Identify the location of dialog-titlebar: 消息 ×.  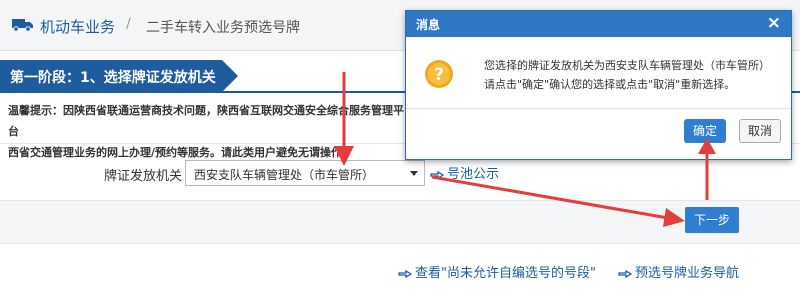
(598, 24).